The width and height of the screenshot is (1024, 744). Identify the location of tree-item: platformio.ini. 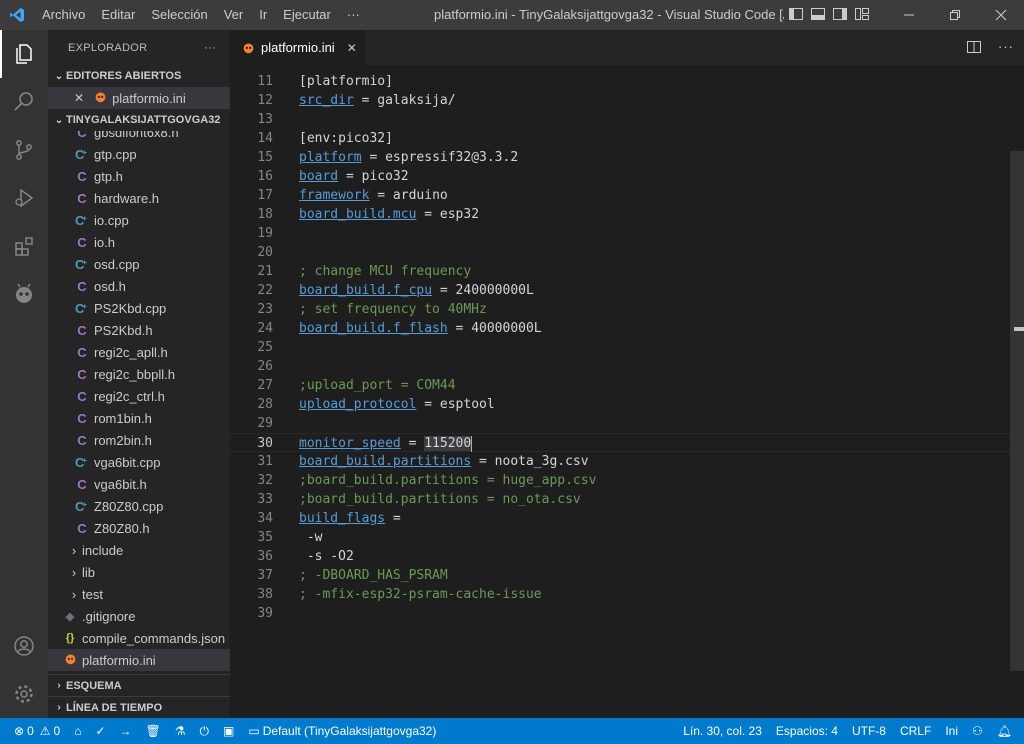
(139, 660).